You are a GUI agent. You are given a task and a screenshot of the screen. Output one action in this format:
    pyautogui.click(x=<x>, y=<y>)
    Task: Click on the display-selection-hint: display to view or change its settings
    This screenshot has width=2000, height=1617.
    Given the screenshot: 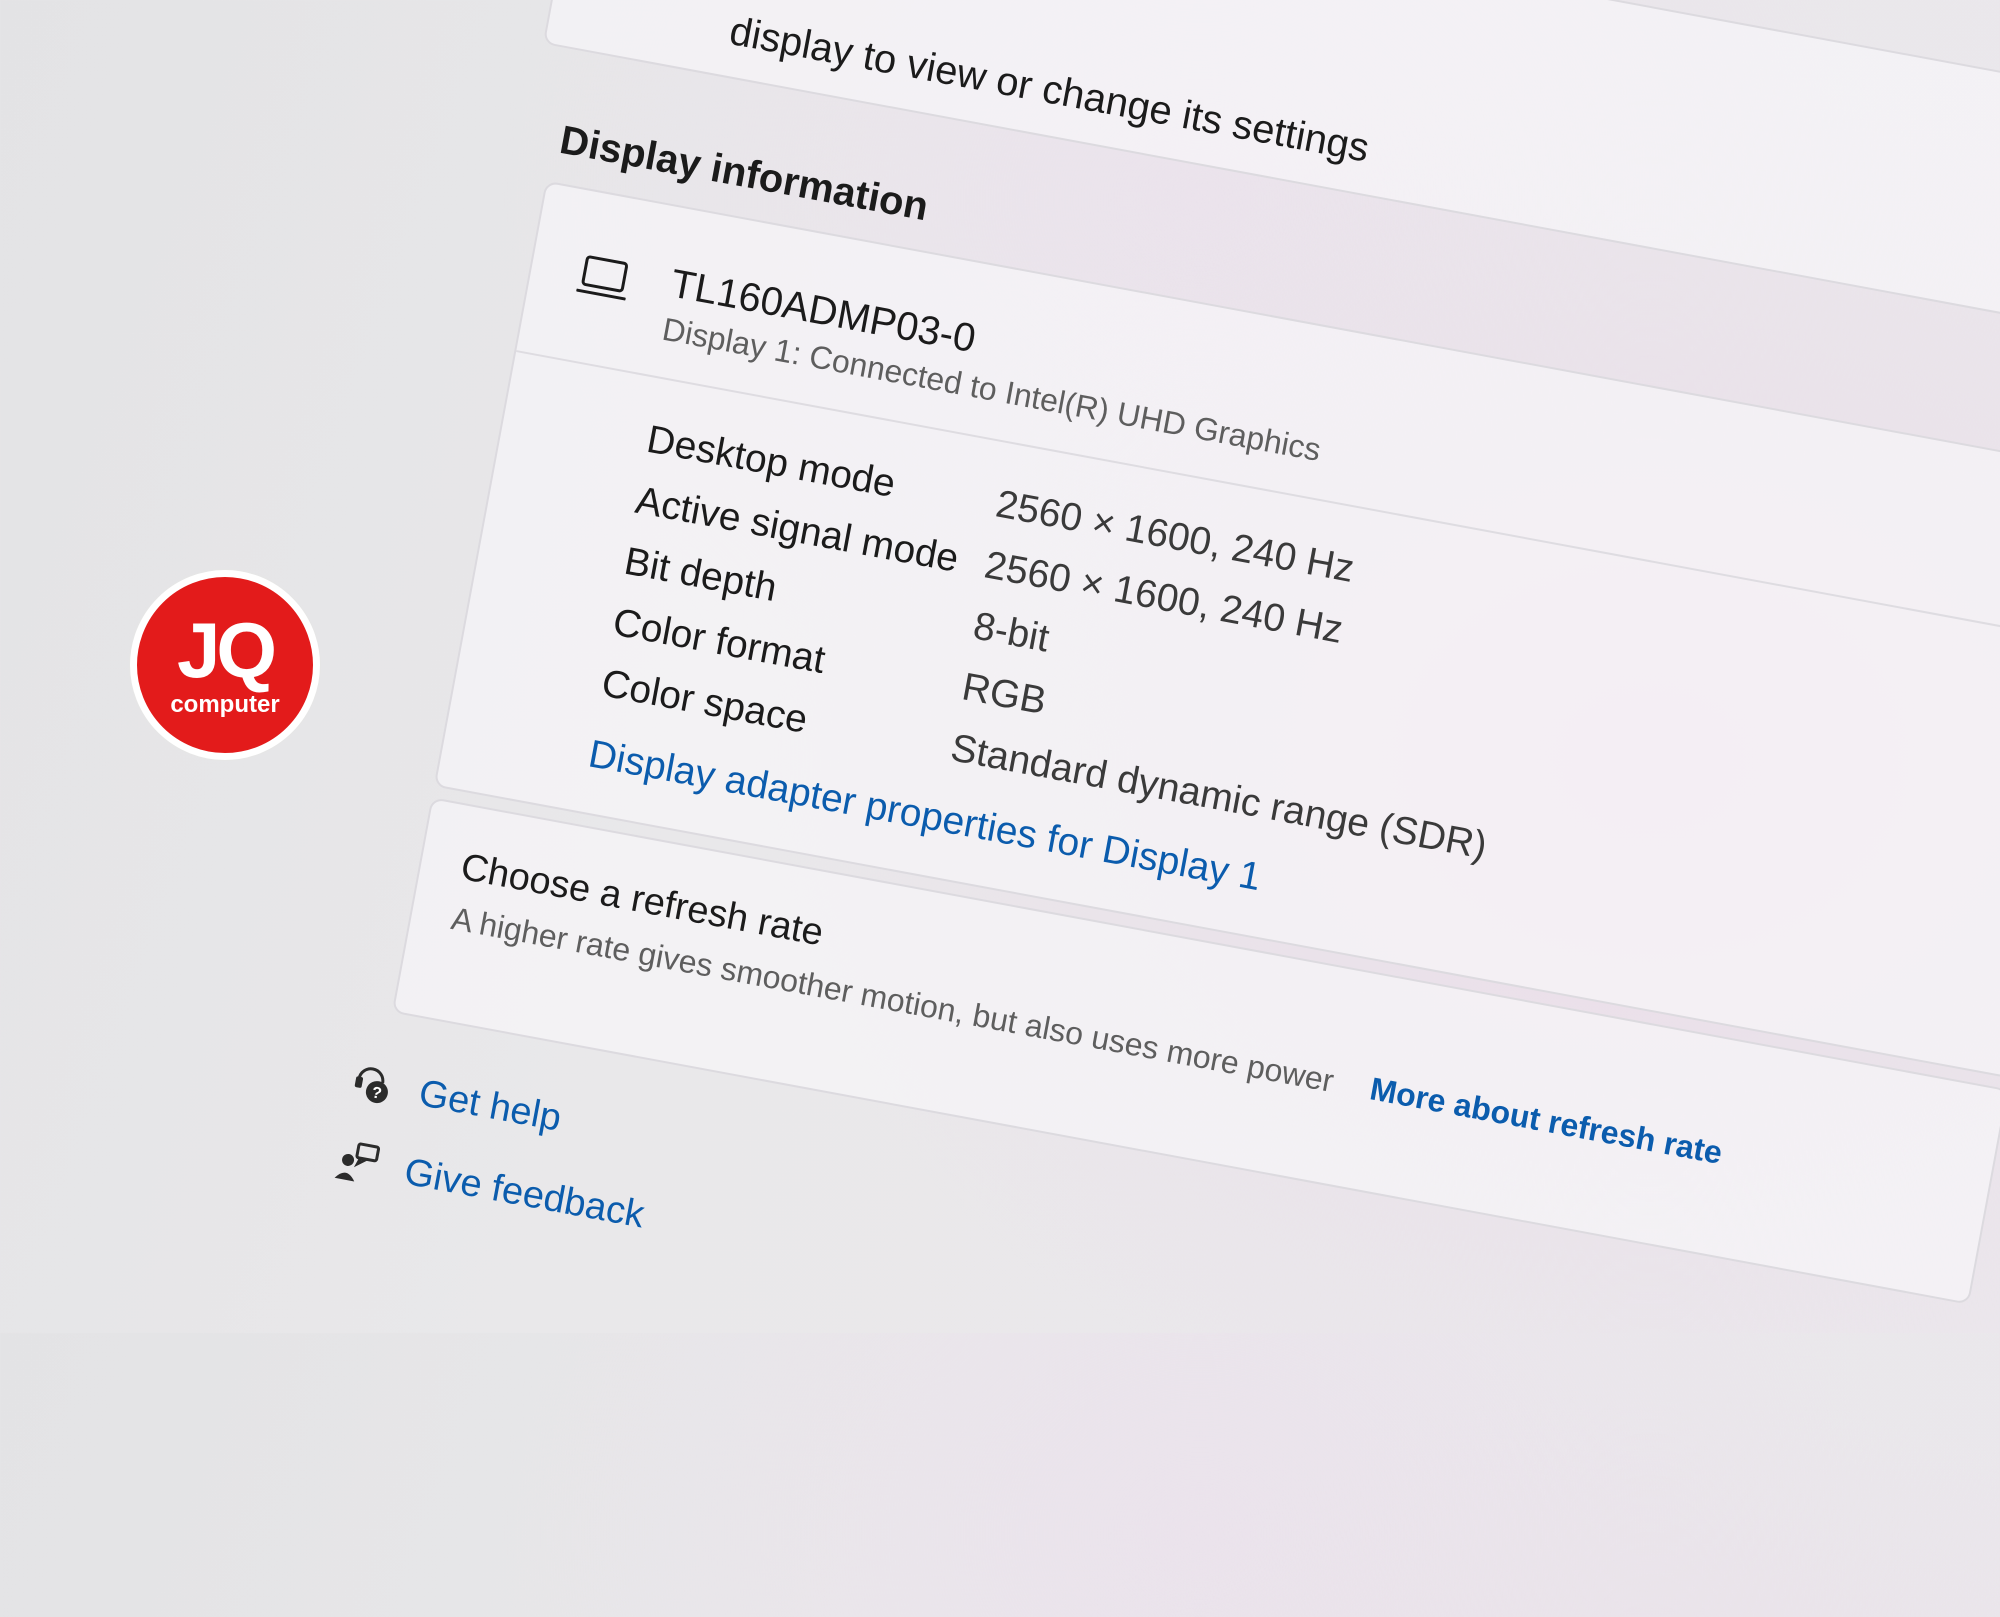 What is the action you would take?
    pyautogui.click(x=1049, y=90)
    